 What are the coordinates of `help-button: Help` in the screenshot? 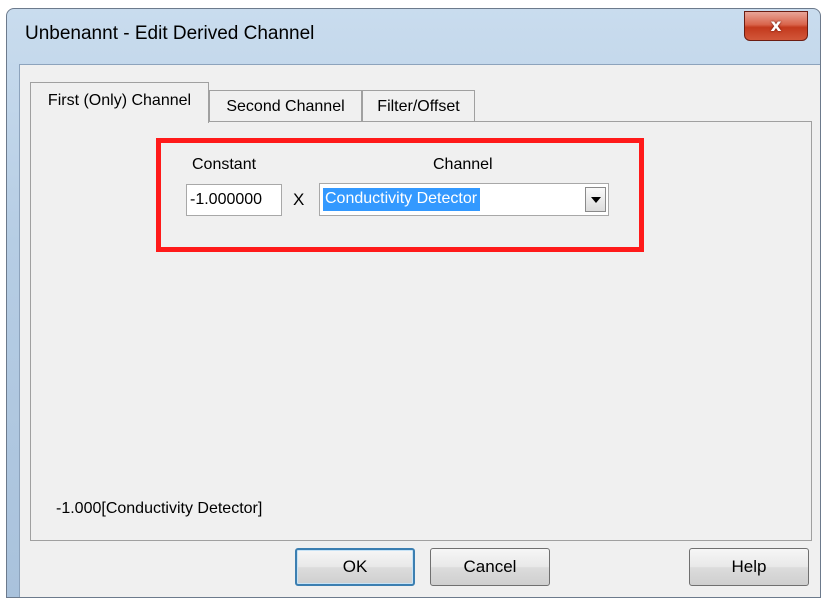 It's located at (749, 567).